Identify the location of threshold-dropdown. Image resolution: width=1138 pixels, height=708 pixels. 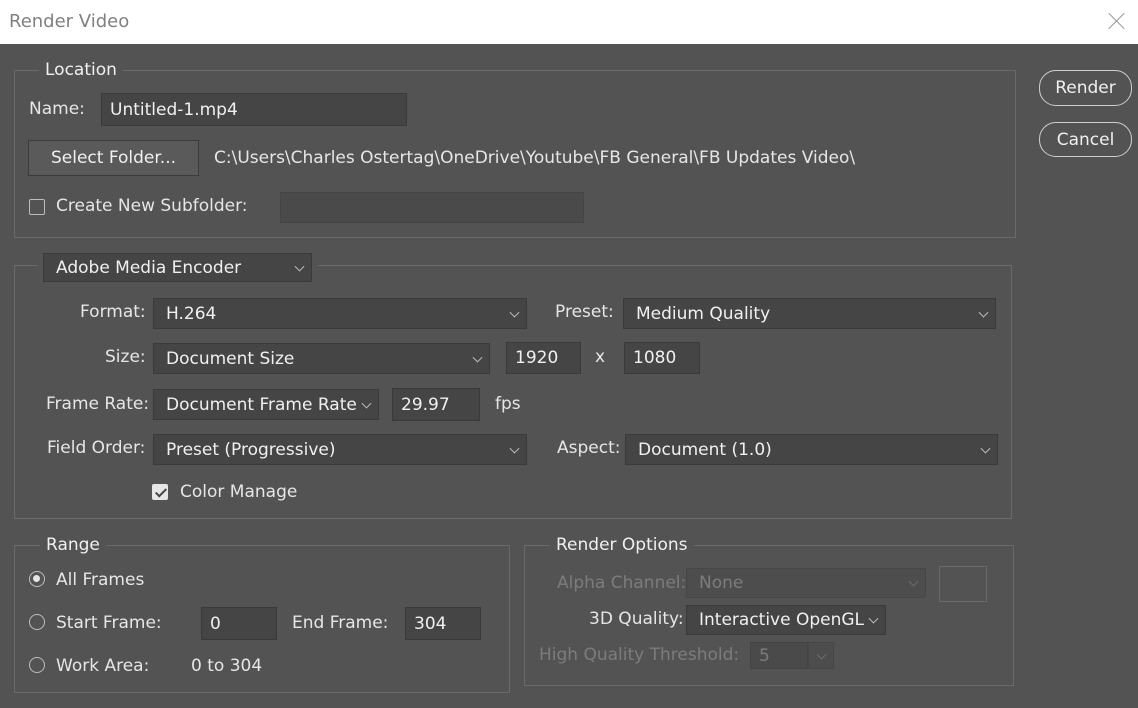
(821, 655).